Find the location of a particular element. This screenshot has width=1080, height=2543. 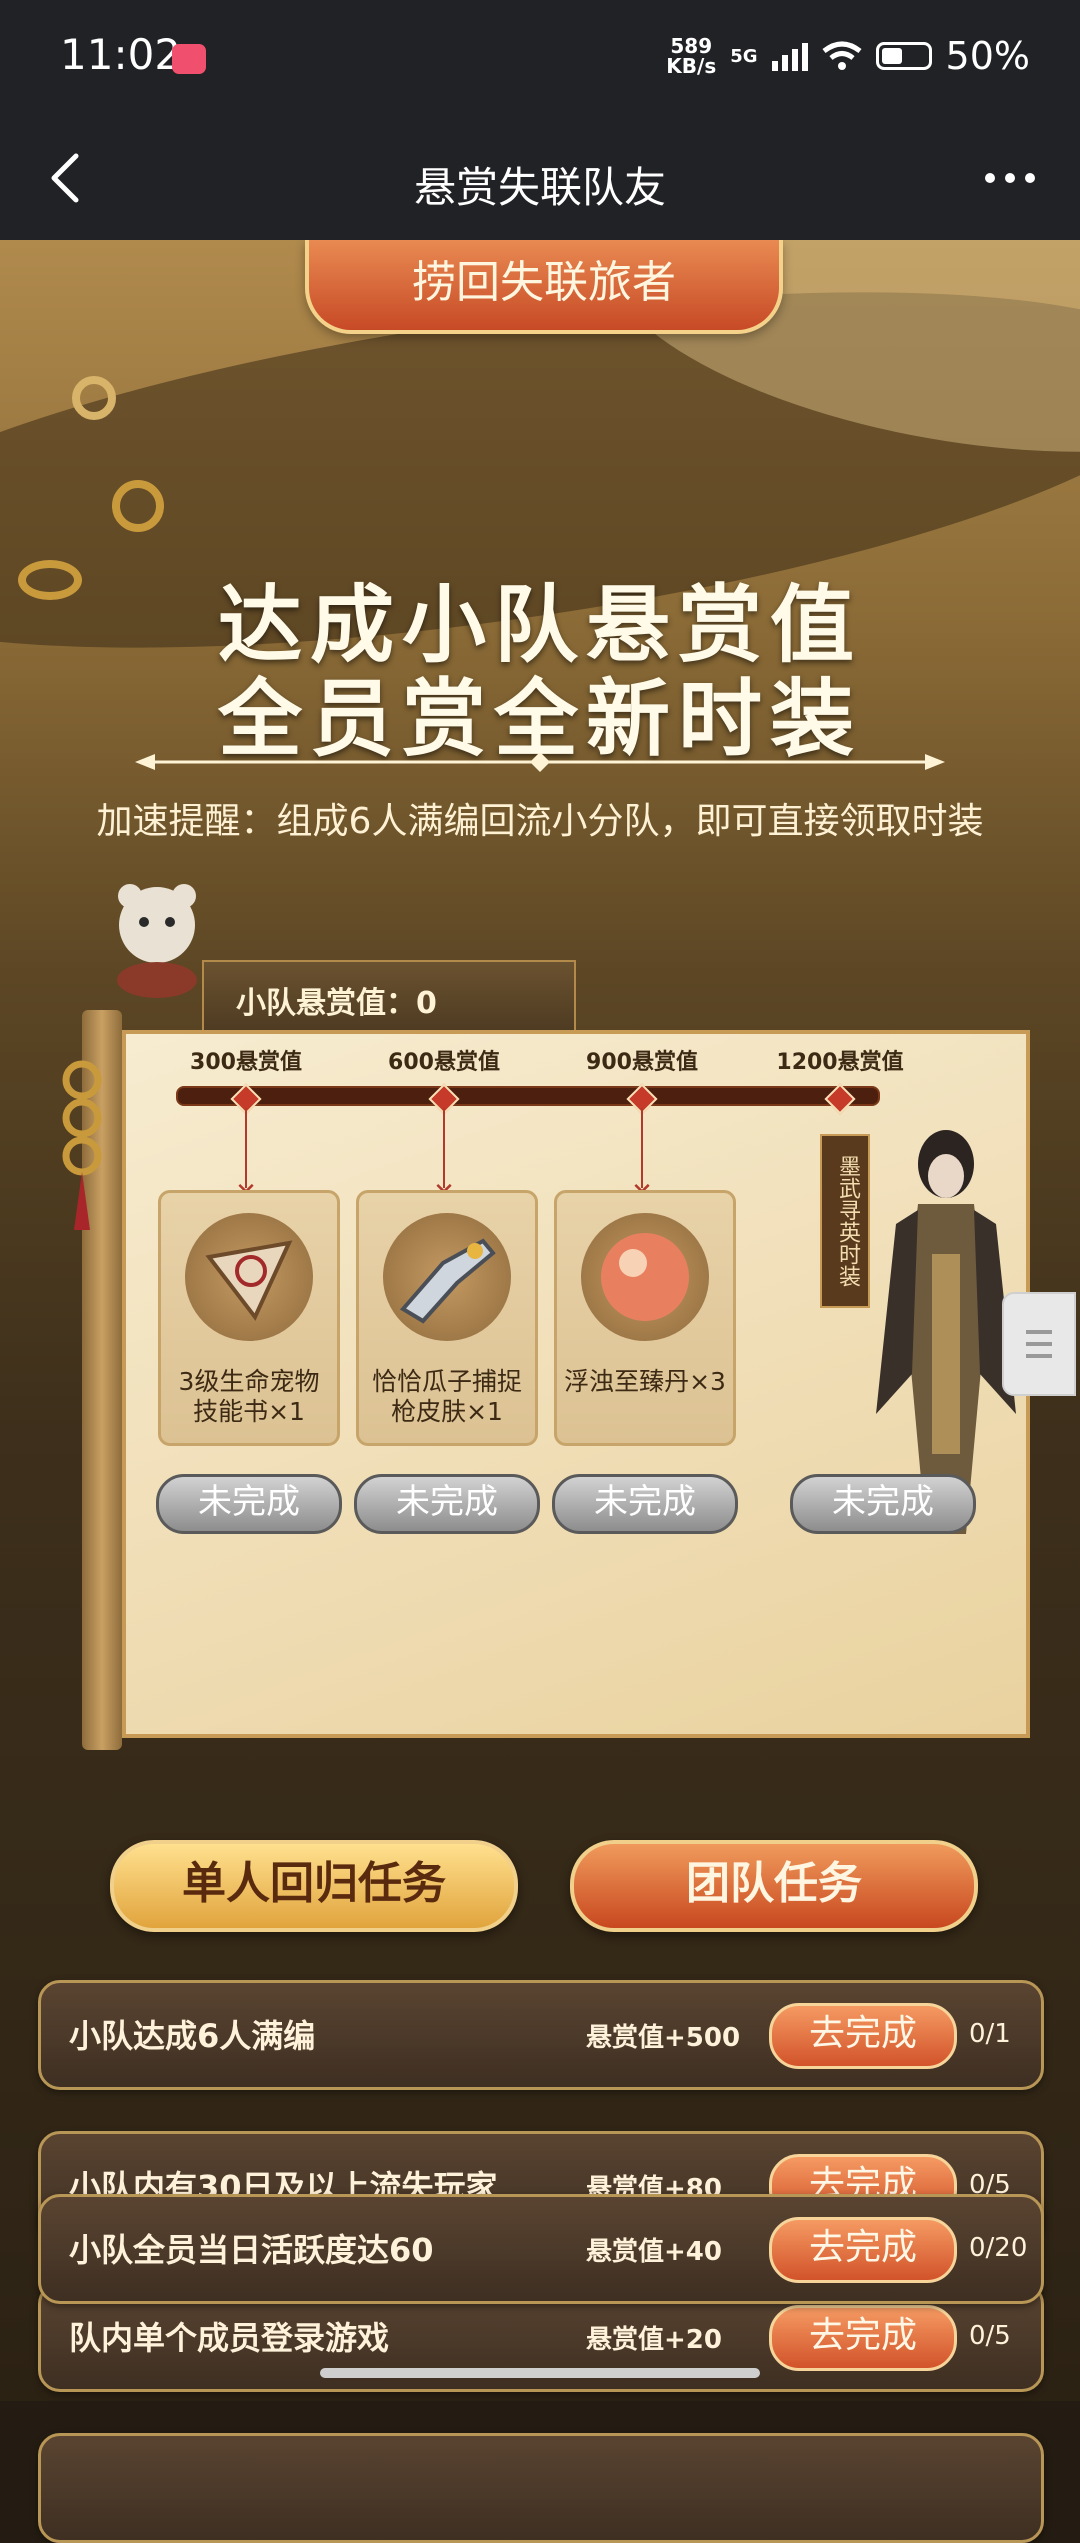

battery-icon is located at coordinates (903, 56).